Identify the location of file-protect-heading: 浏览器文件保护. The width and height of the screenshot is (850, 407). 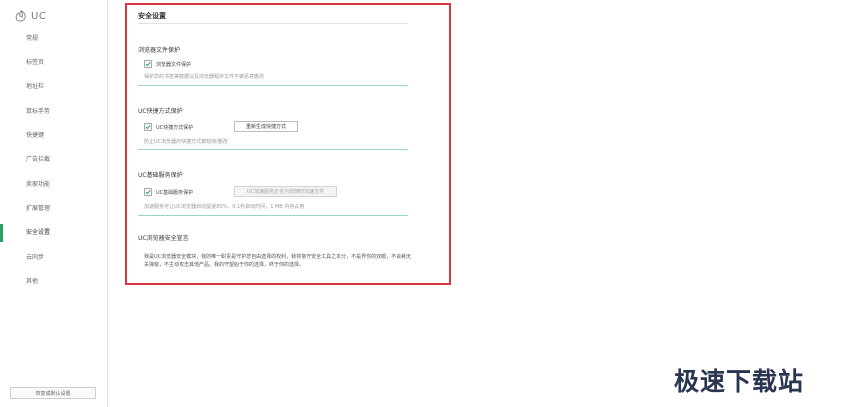
(159, 50).